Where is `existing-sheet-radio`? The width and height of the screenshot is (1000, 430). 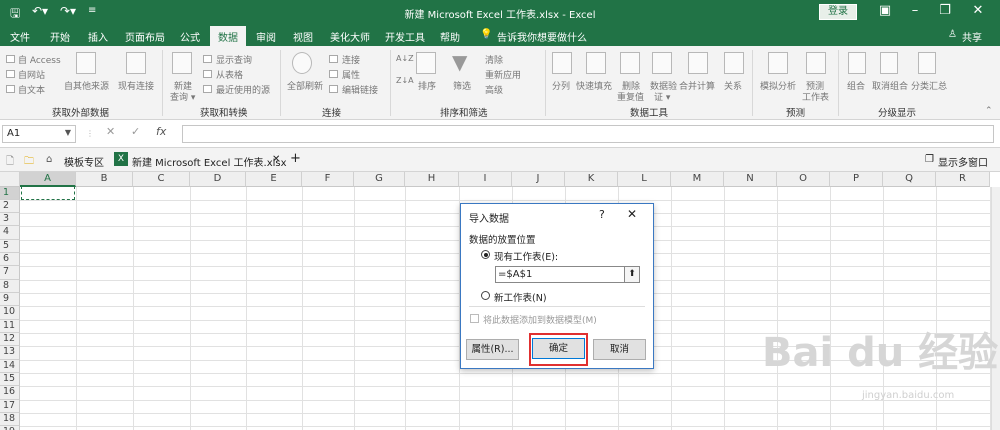
existing-sheet-radio is located at coordinates (485, 254).